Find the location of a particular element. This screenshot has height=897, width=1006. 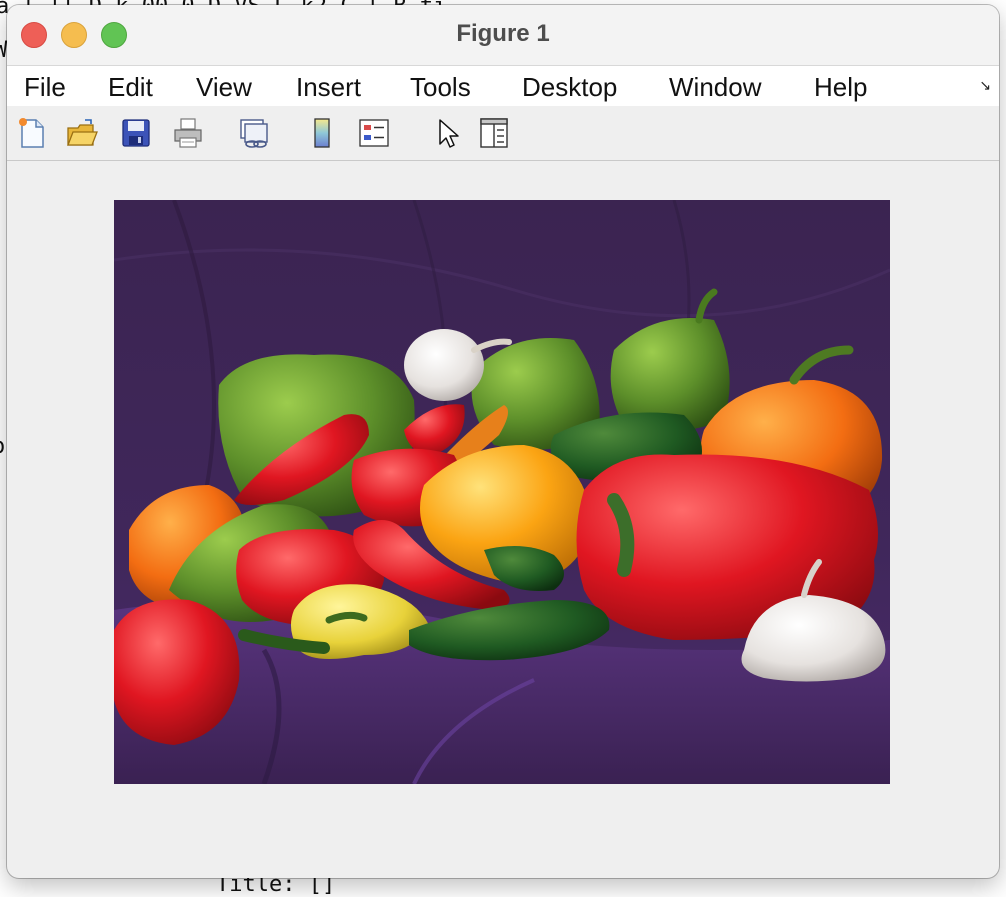

figure-toolbar is located at coordinates (503, 133).